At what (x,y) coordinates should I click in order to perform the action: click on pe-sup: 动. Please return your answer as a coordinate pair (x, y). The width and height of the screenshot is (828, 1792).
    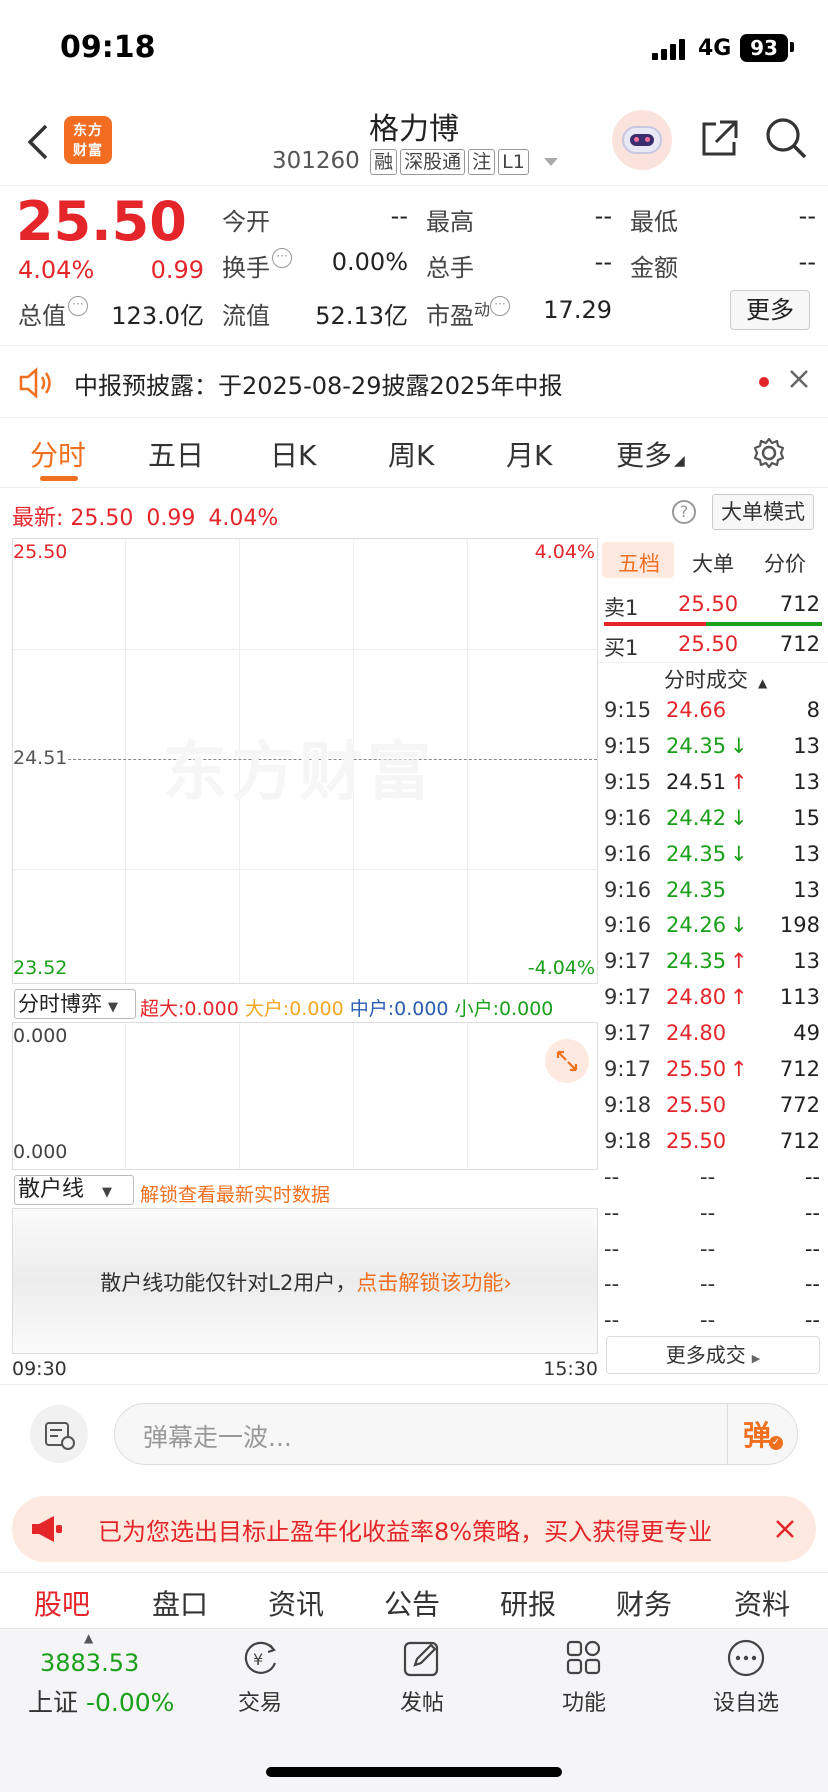
    Looking at the image, I should click on (482, 309).